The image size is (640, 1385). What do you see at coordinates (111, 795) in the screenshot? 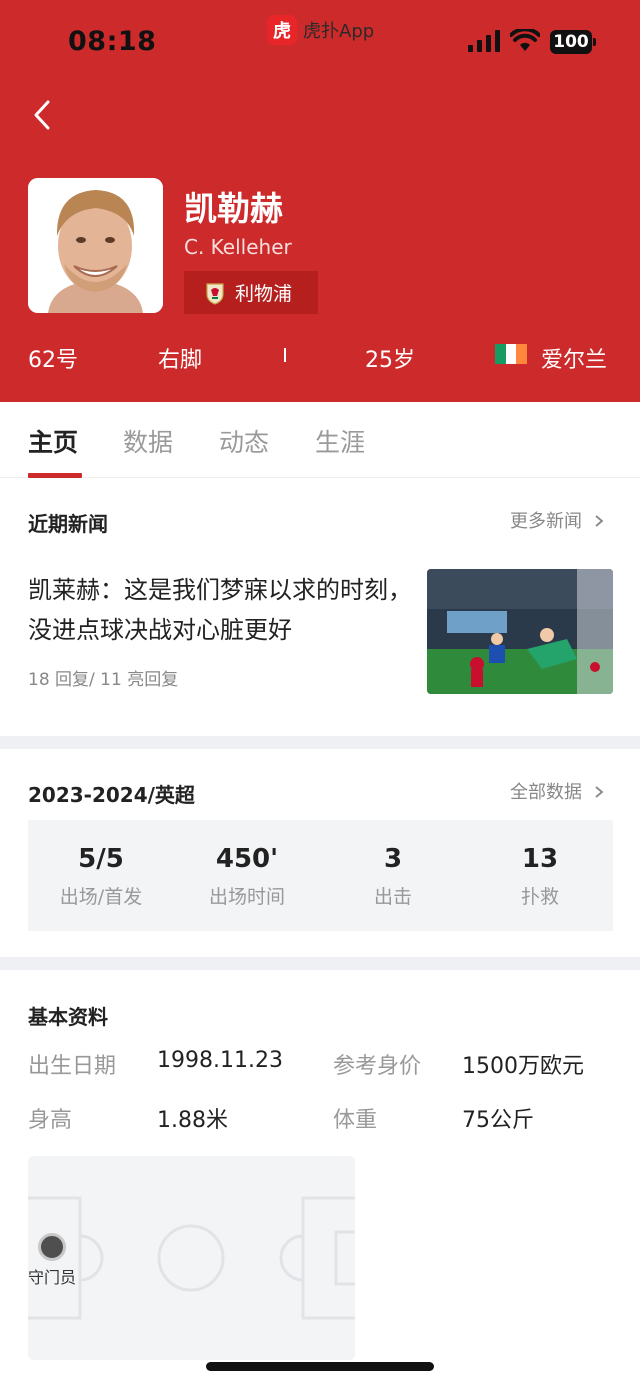
I see `season-title: 2023-2024/英超` at bounding box center [111, 795].